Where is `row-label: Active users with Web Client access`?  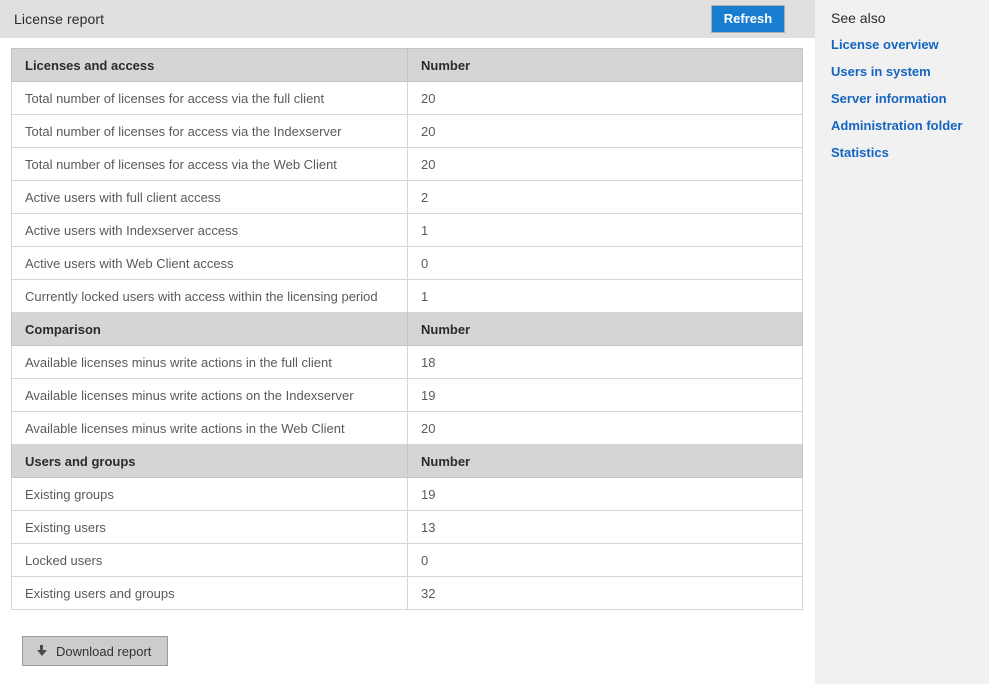
row-label: Active users with Web Client access is located at coordinates (209, 263).